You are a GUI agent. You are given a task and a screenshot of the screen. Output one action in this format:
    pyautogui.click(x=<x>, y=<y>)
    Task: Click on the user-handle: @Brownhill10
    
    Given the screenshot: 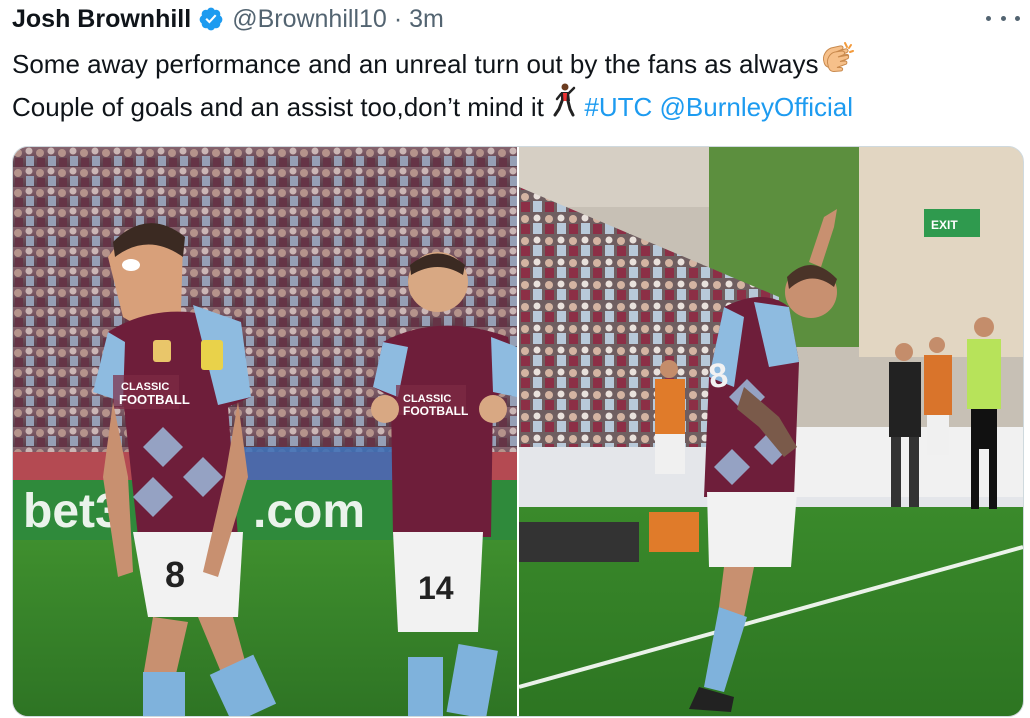 What is the action you would take?
    pyautogui.click(x=309, y=19)
    